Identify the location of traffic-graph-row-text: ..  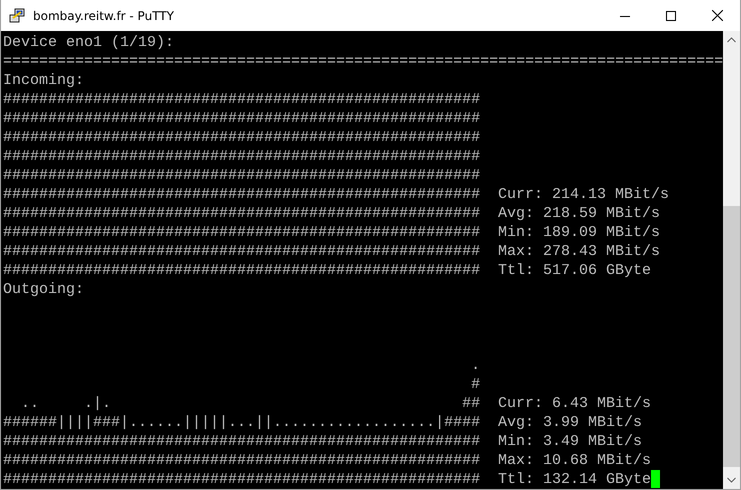
(475, 365).